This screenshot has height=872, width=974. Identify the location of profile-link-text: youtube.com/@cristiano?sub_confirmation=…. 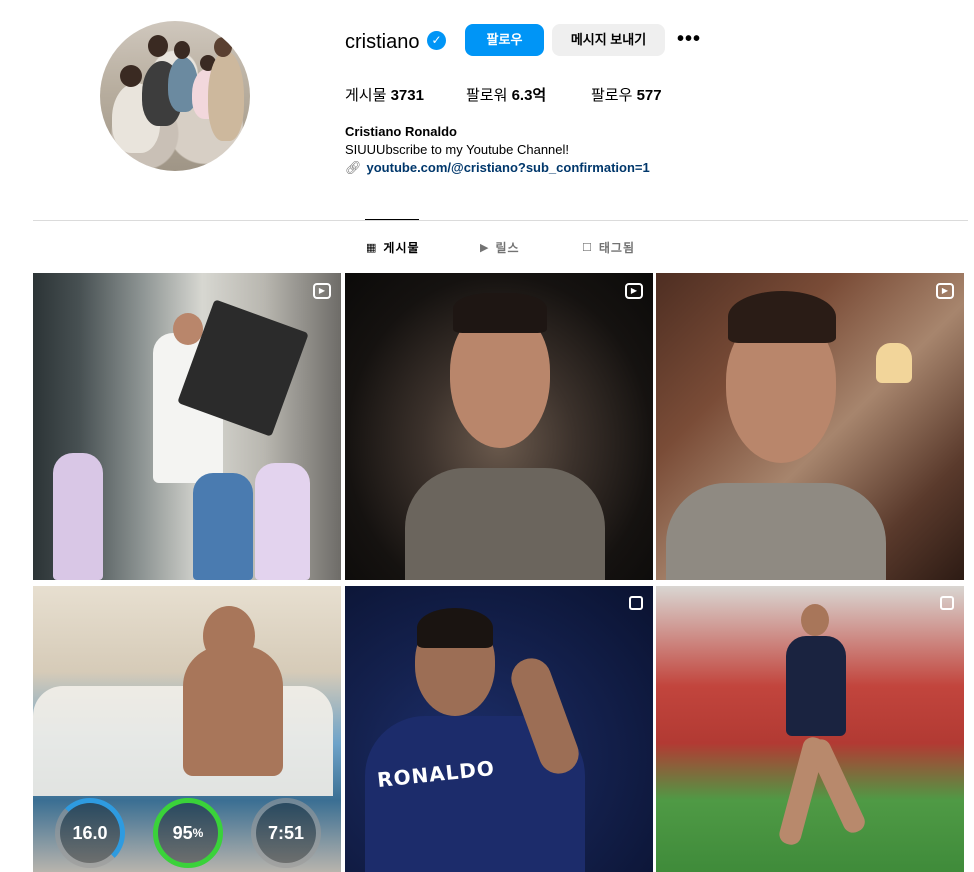
(508, 167).